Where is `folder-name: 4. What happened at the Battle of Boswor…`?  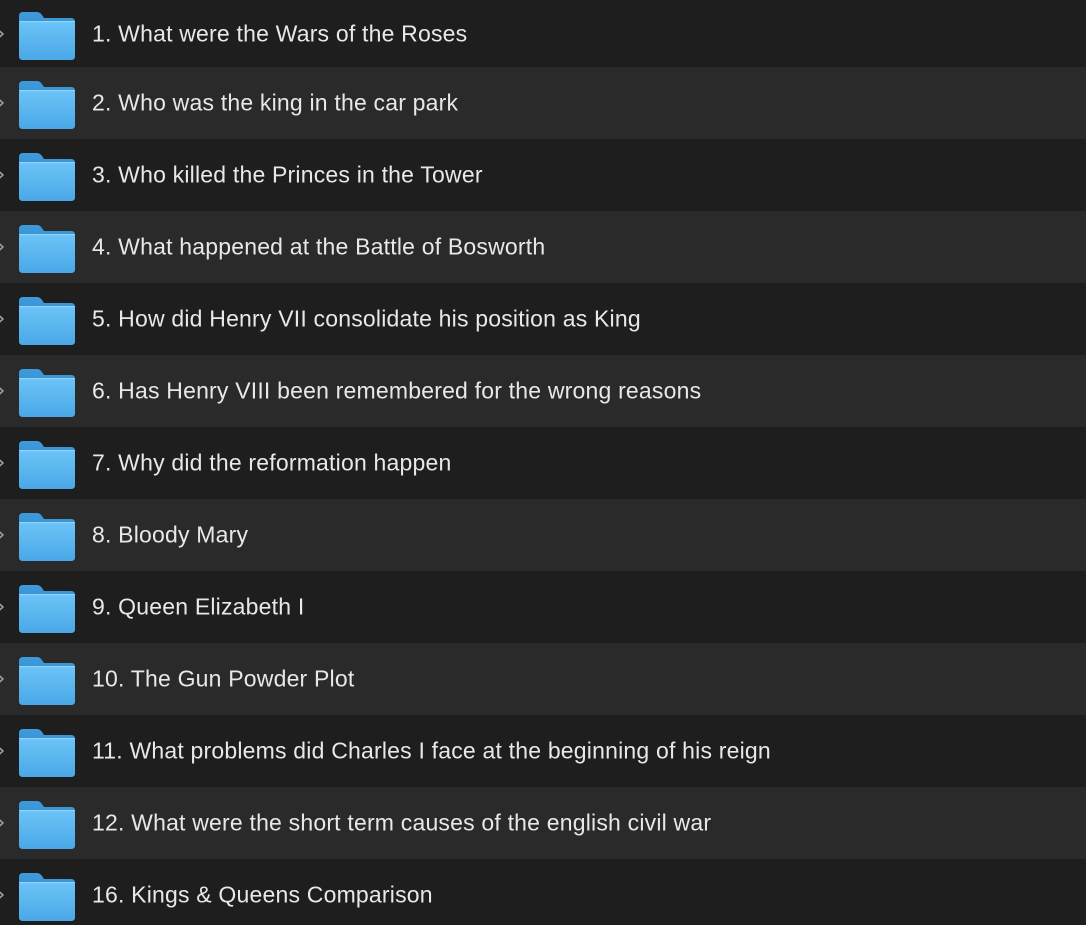 folder-name: 4. What happened at the Battle of Boswor… is located at coordinates (319, 246).